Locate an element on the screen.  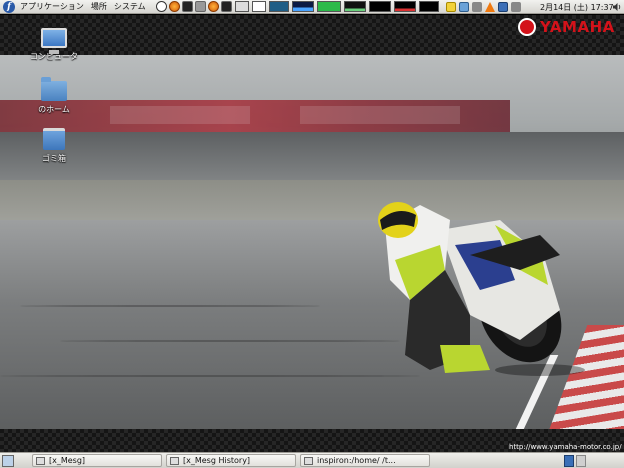
desktop-icon-home: のホーム is located at coordinates (54, 96).